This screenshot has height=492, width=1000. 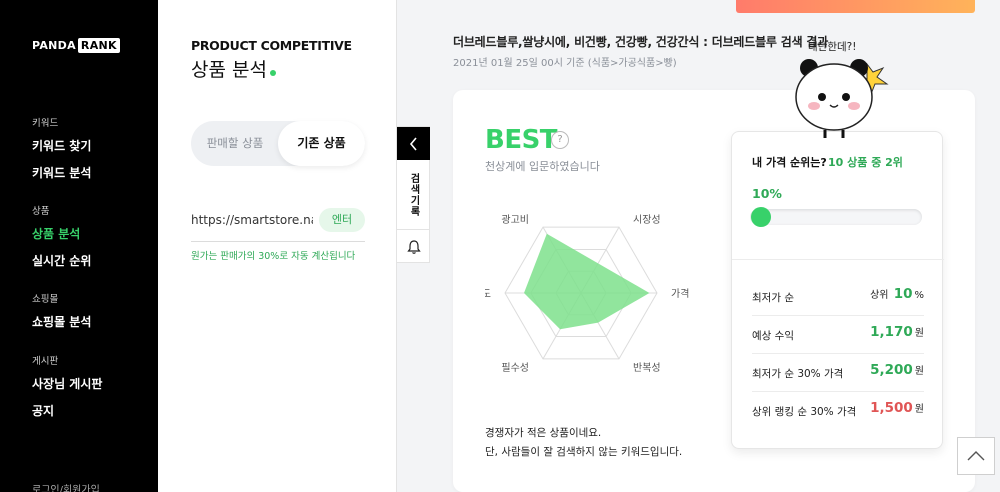 I want to click on radar-axis-label: 광고비, so click(x=515, y=220).